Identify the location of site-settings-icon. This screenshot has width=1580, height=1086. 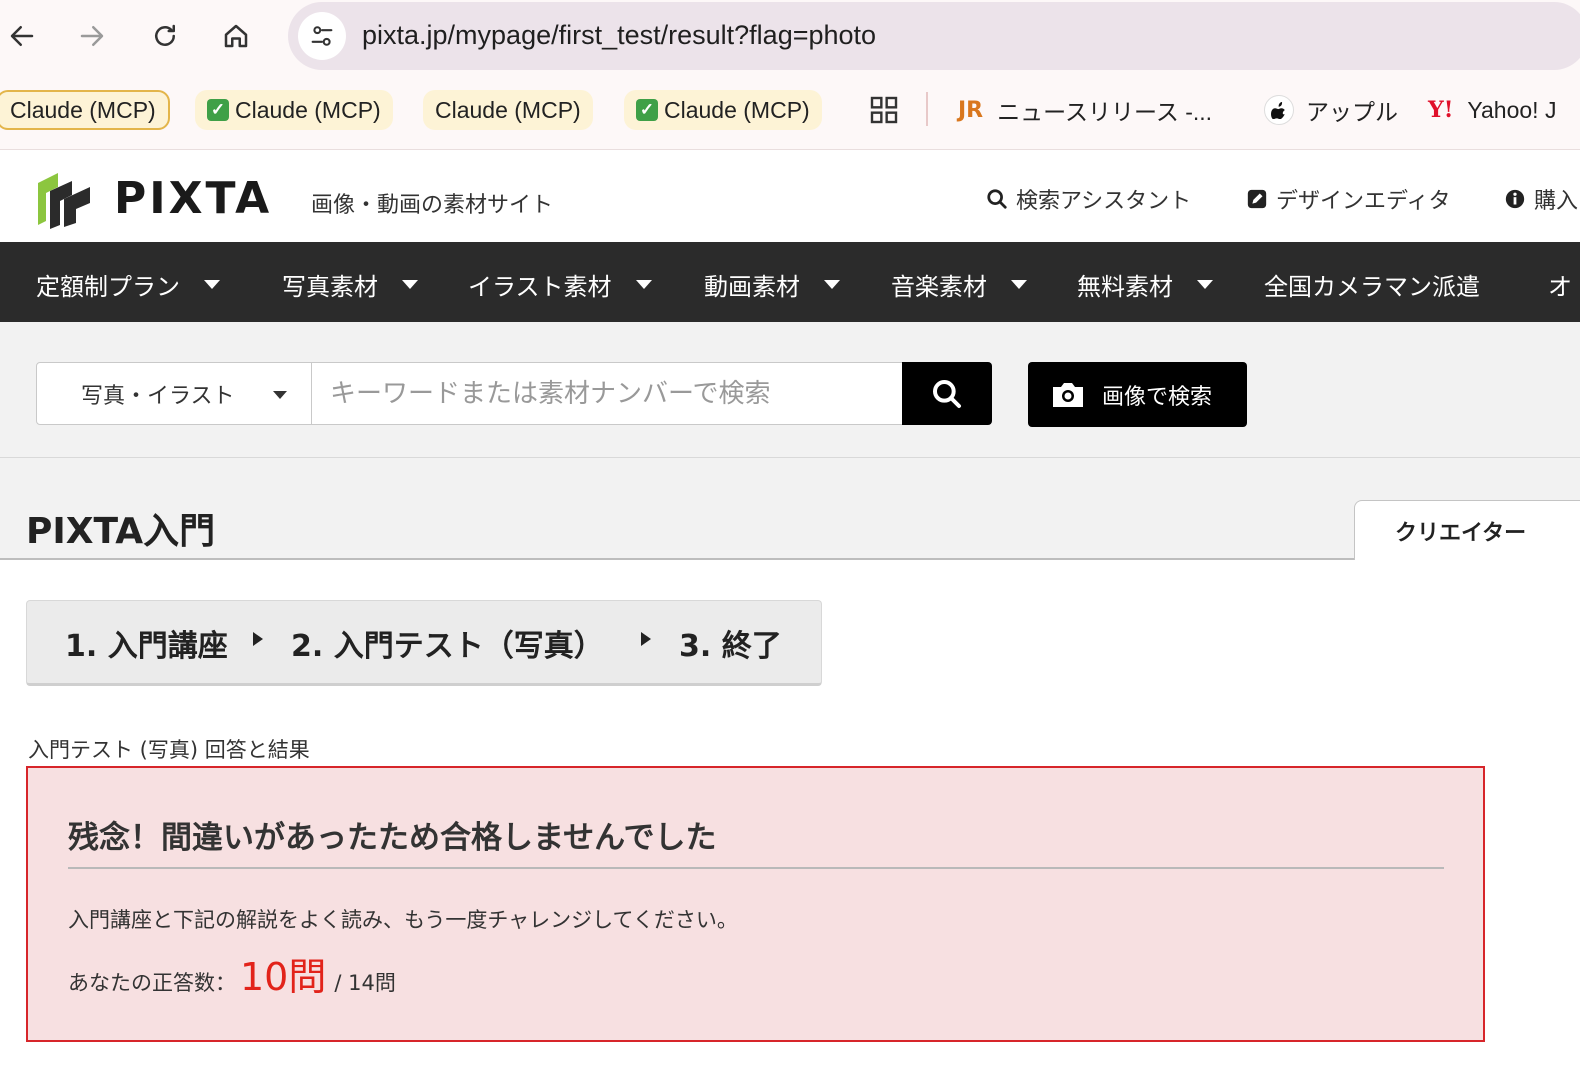
(322, 36).